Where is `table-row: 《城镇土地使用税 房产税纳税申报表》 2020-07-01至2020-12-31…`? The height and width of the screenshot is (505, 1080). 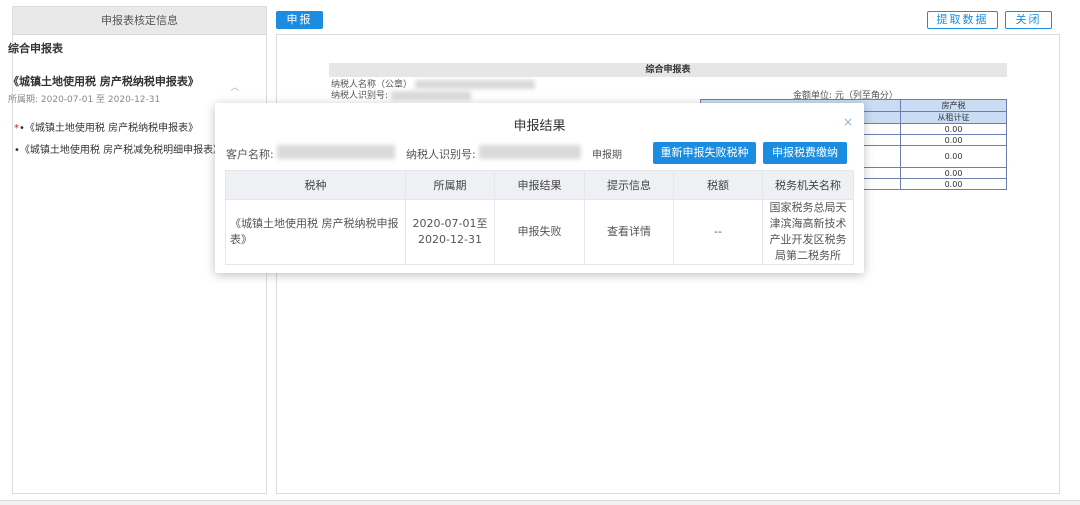 table-row: 《城镇土地使用税 房产税纳税申报表》 2020-07-01至2020-12-31… is located at coordinates (539, 232).